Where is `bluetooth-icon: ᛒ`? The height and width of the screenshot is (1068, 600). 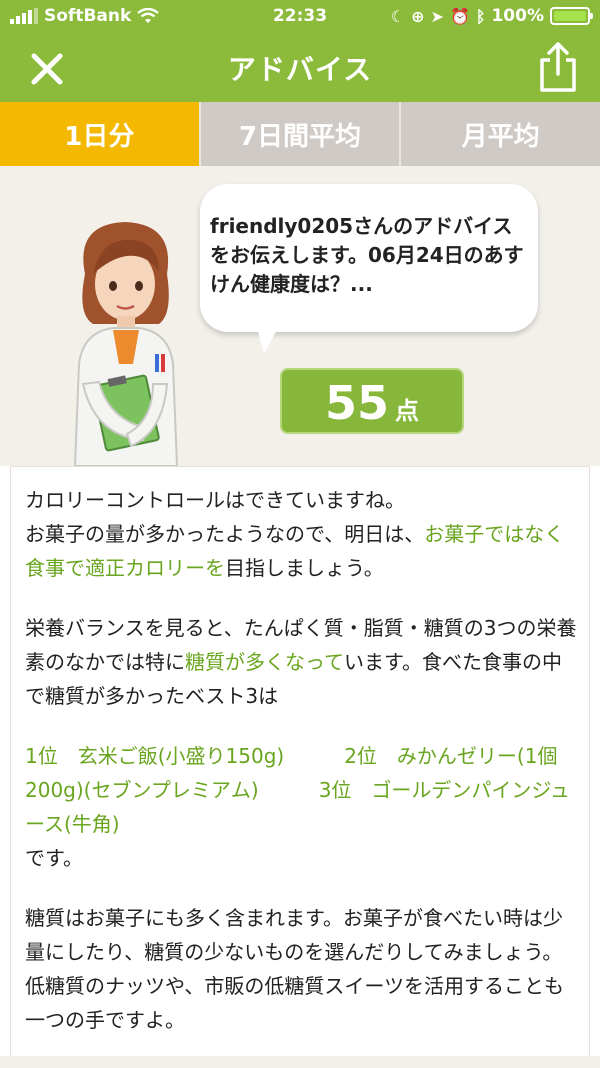
bluetooth-icon: ᛒ is located at coordinates (480, 16).